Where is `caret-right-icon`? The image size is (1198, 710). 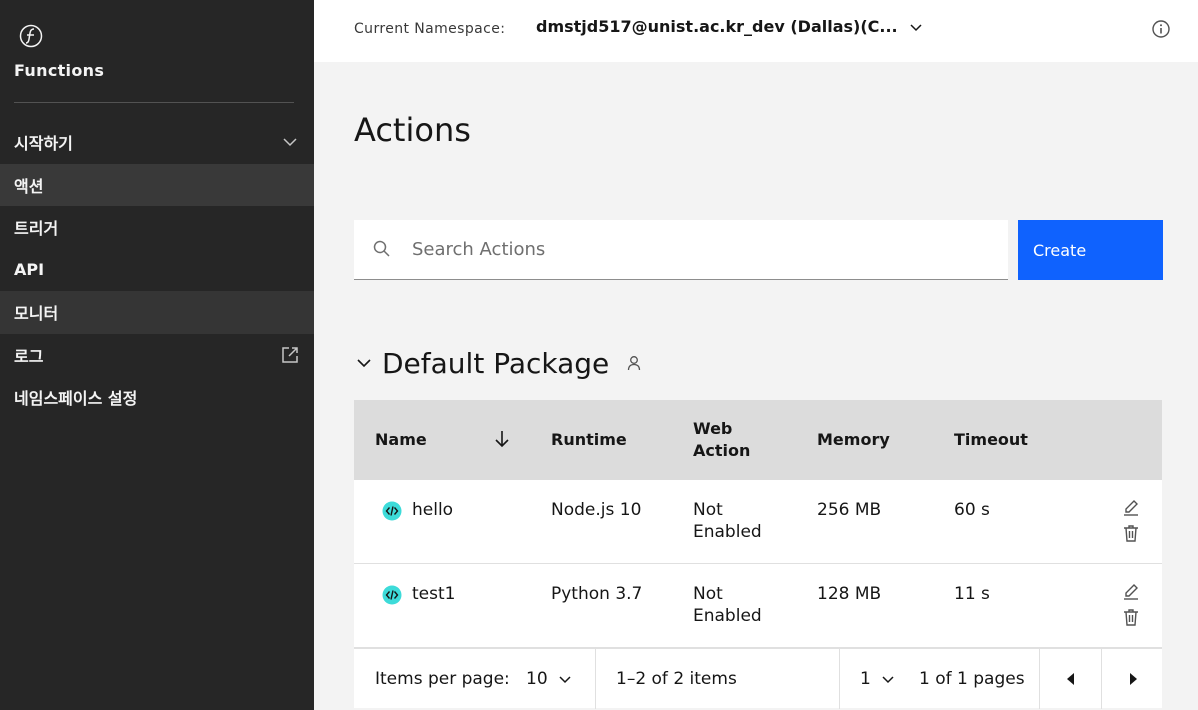
caret-right-icon is located at coordinates (1133, 679).